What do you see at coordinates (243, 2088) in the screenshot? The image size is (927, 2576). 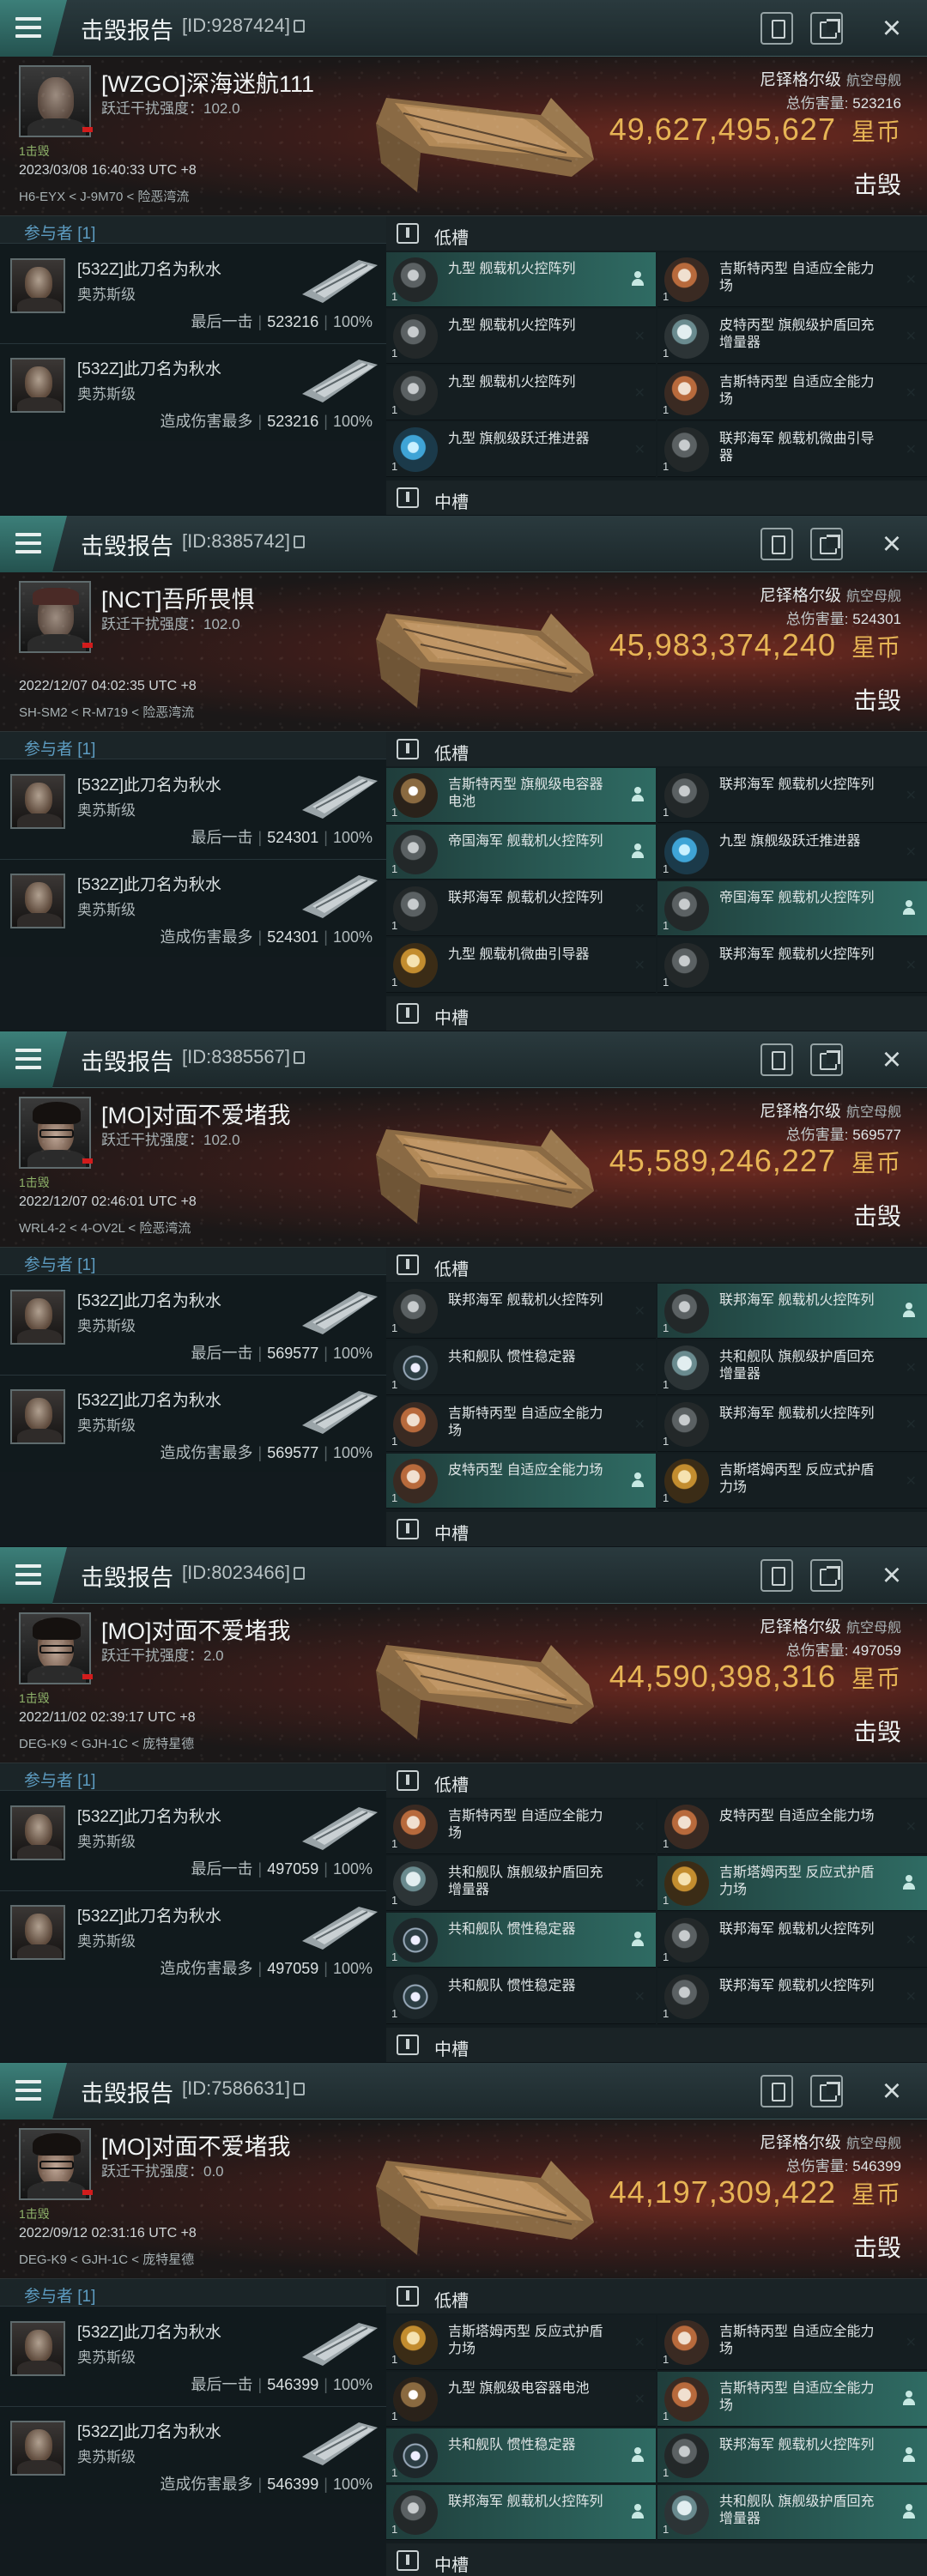 I see `report-id: [ID:7586631]` at bounding box center [243, 2088].